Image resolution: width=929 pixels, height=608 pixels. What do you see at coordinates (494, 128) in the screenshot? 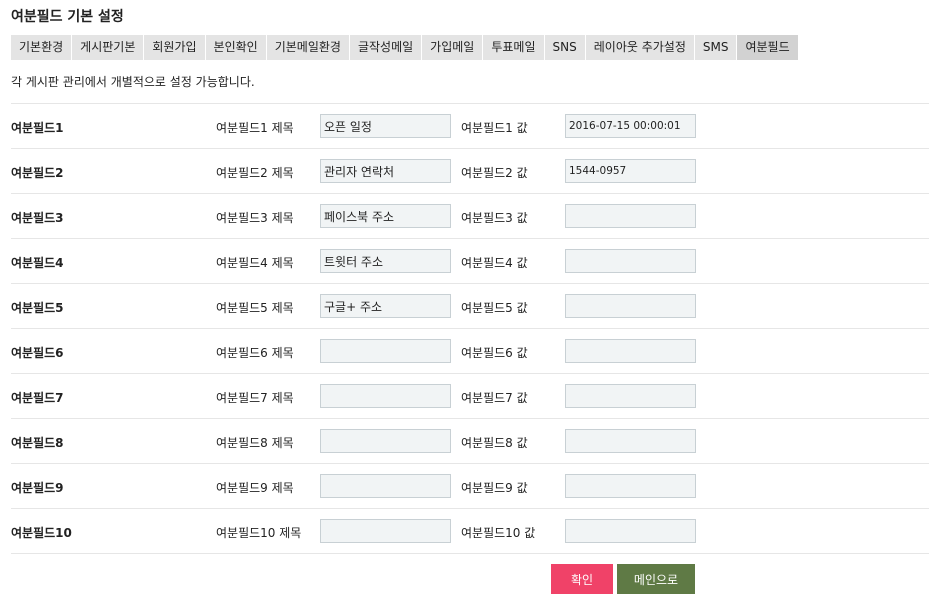
I see `field-value-label: 여분필드1 값` at bounding box center [494, 128].